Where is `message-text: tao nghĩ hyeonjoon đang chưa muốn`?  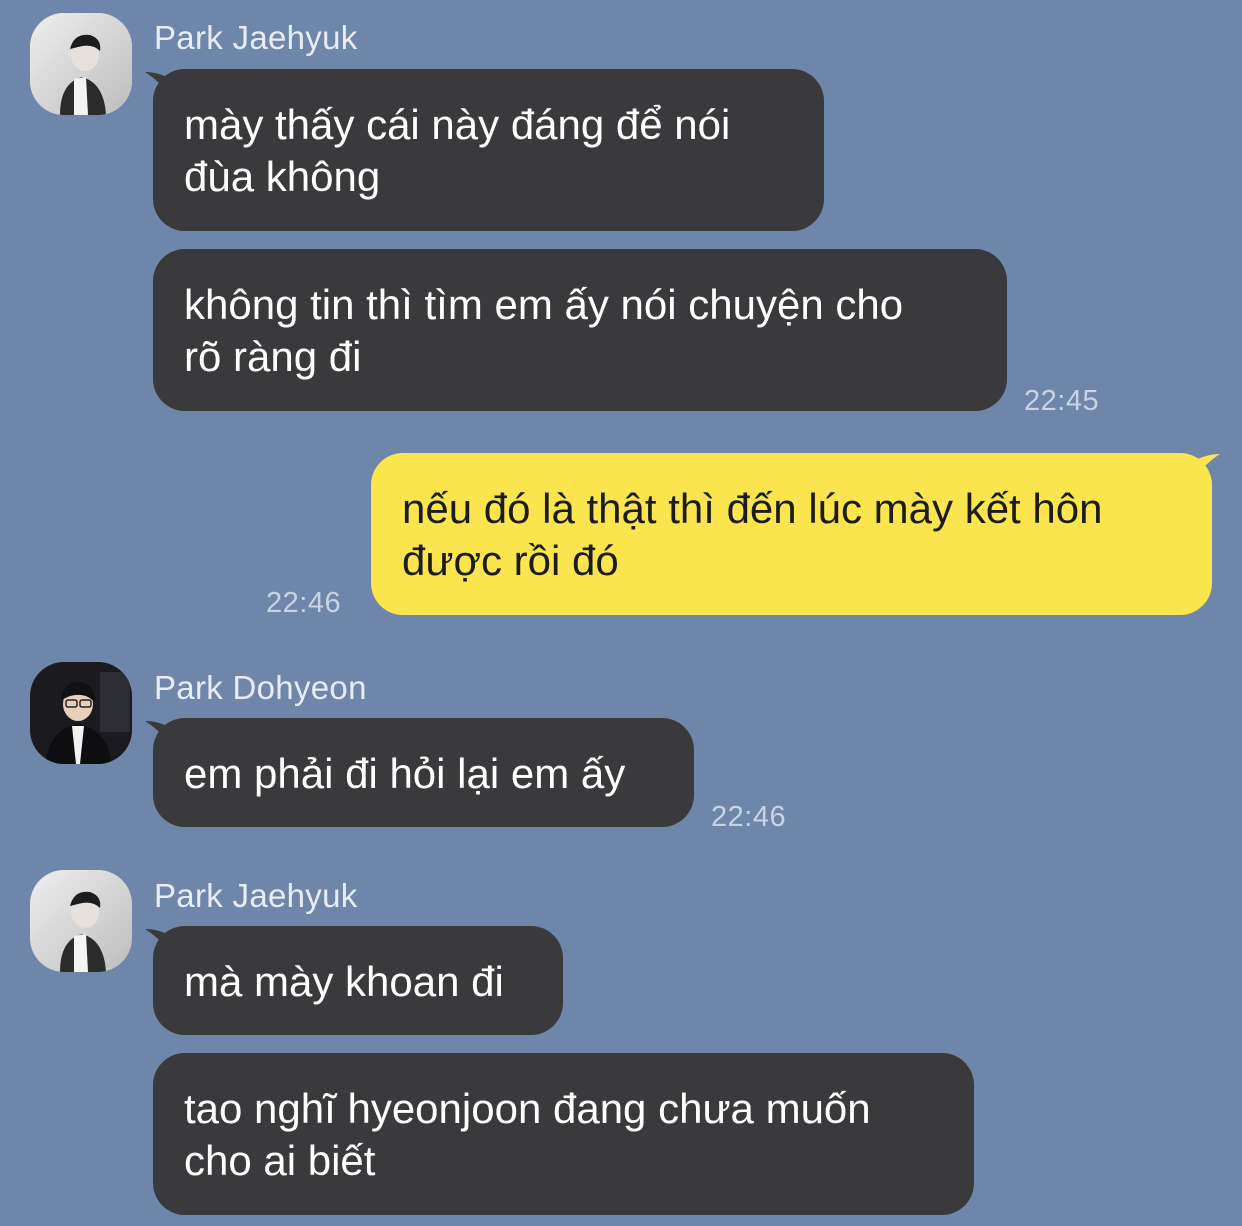 message-text: tao nghĩ hyeonjoon đang chưa muốn is located at coordinates (527, 1108).